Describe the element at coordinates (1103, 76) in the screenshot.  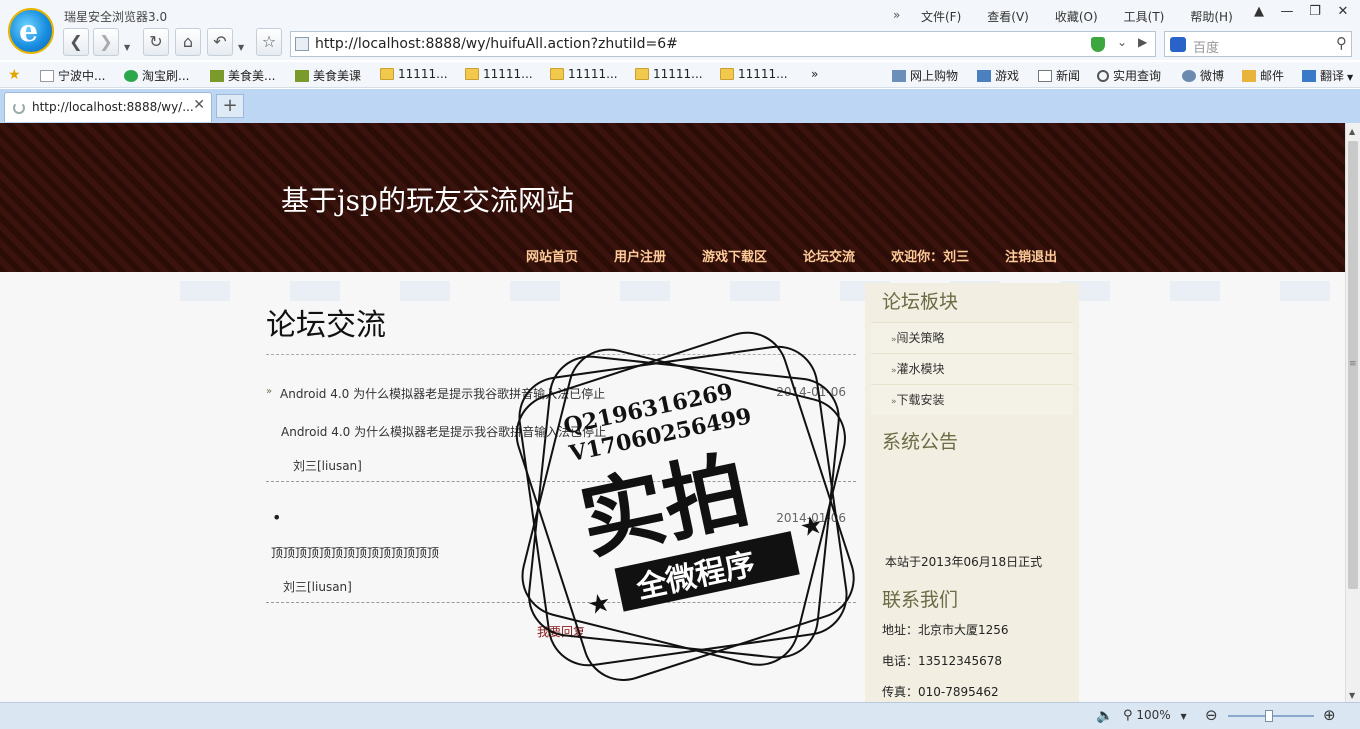
I see `magnifier-icon` at that location.